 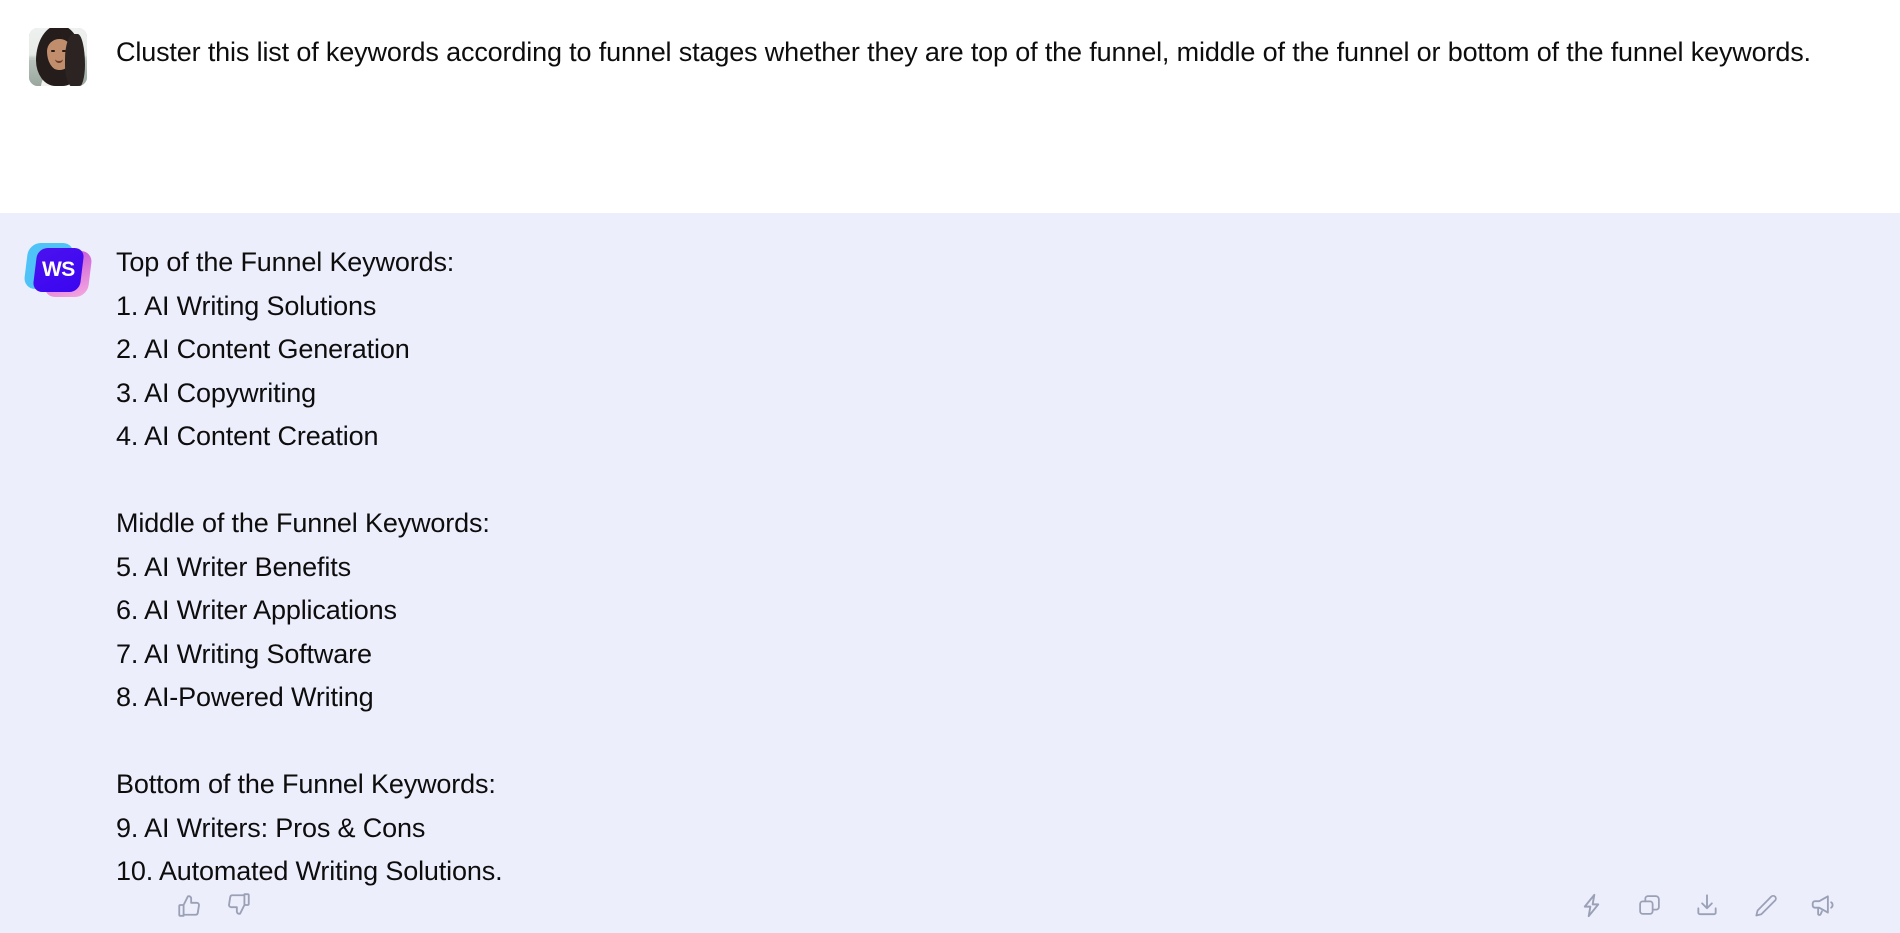 What do you see at coordinates (263, 349) in the screenshot?
I see `keyword-item: 2. AI Content Generation` at bounding box center [263, 349].